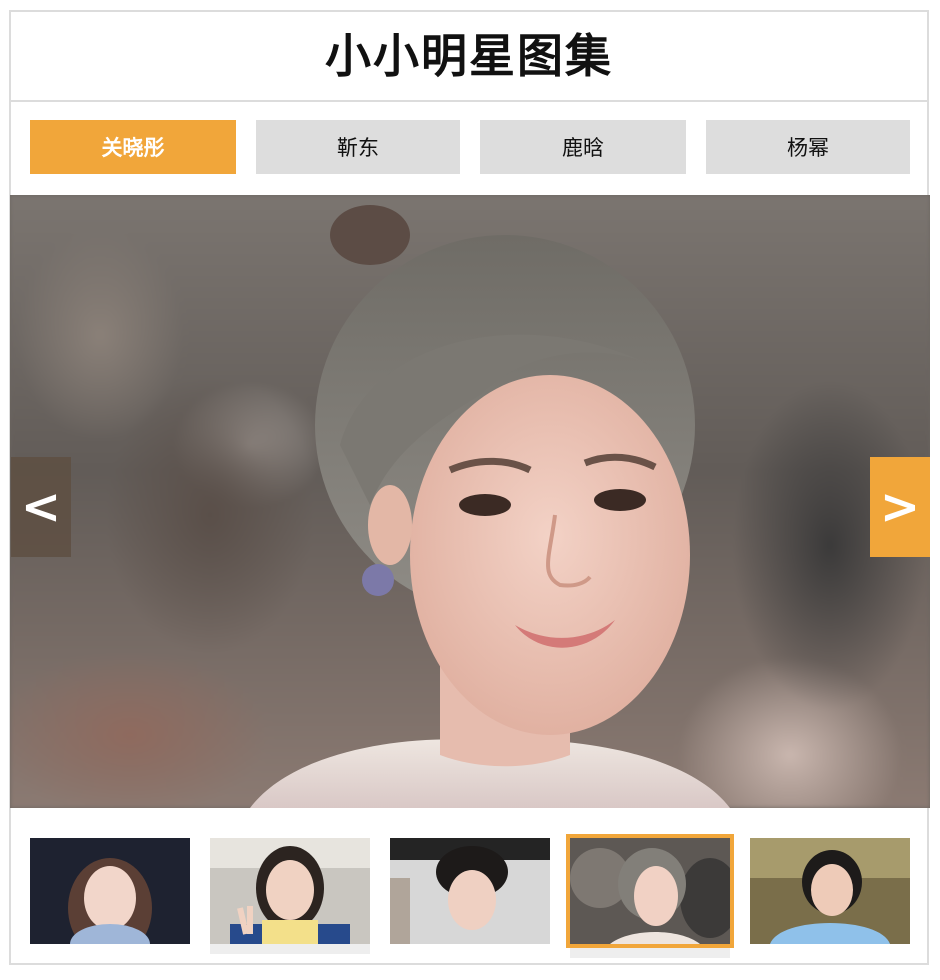 The width and height of the screenshot is (940, 980). What do you see at coordinates (583, 147) in the screenshot?
I see `tab-lu-han: 鹿晗` at bounding box center [583, 147].